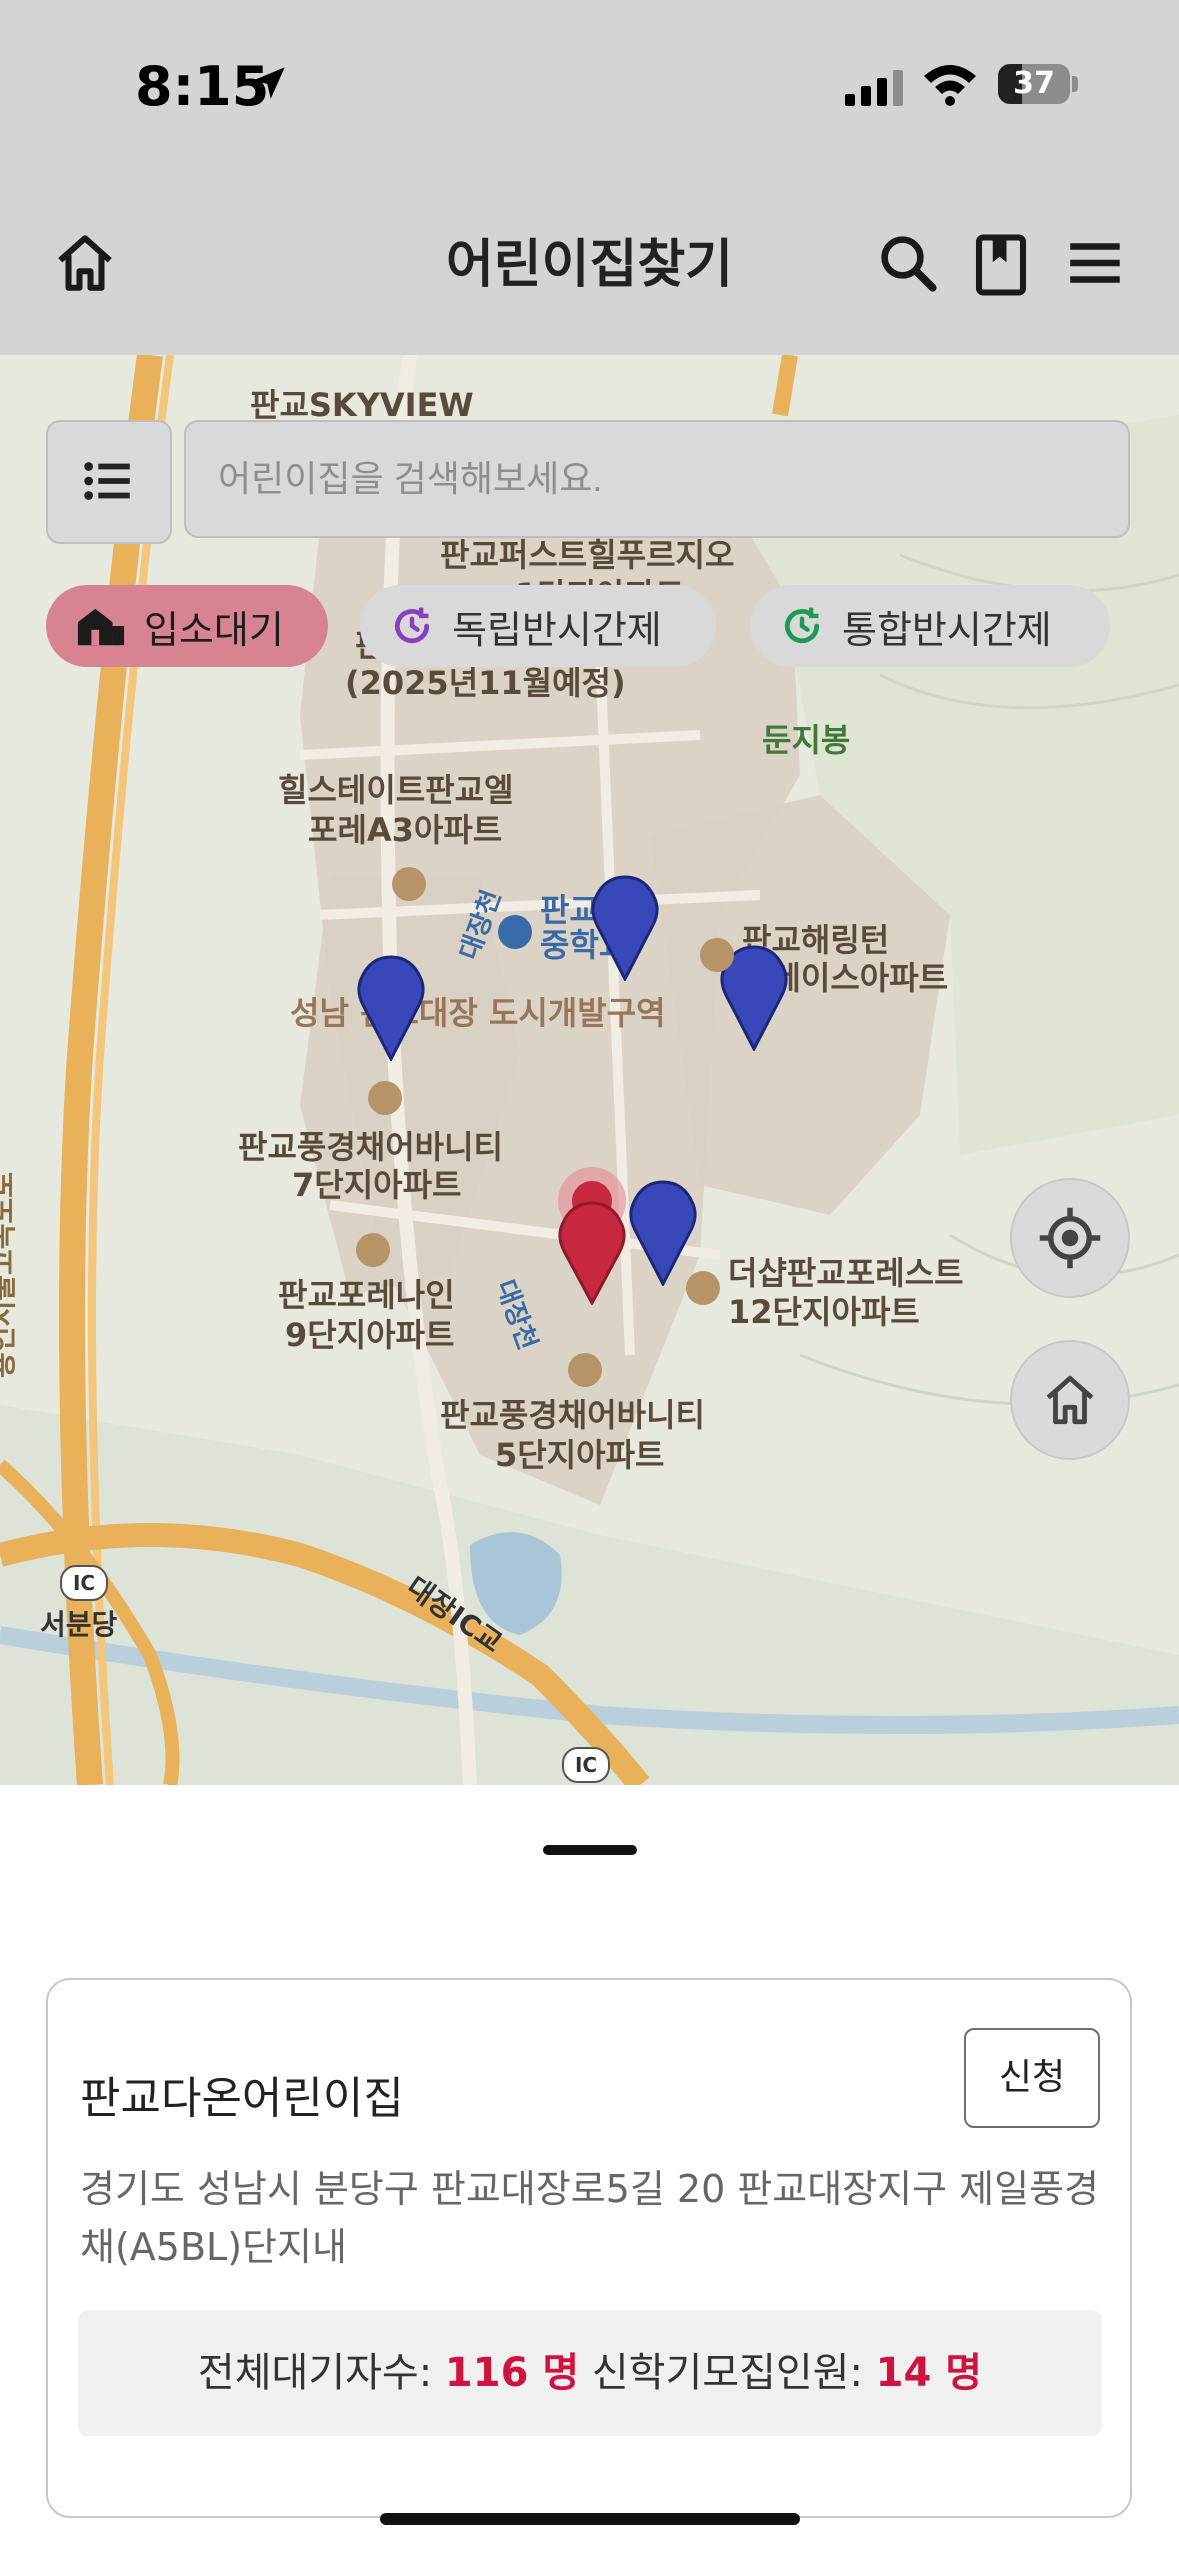  What do you see at coordinates (657, 479) in the screenshot?
I see `search-input: 어린이집을 검색해보세요.` at bounding box center [657, 479].